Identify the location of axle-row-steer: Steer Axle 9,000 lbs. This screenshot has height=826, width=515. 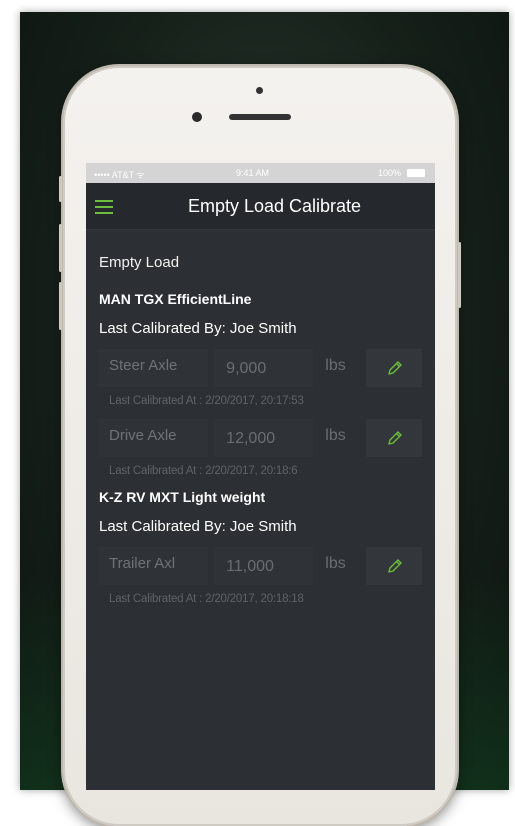
(260, 368).